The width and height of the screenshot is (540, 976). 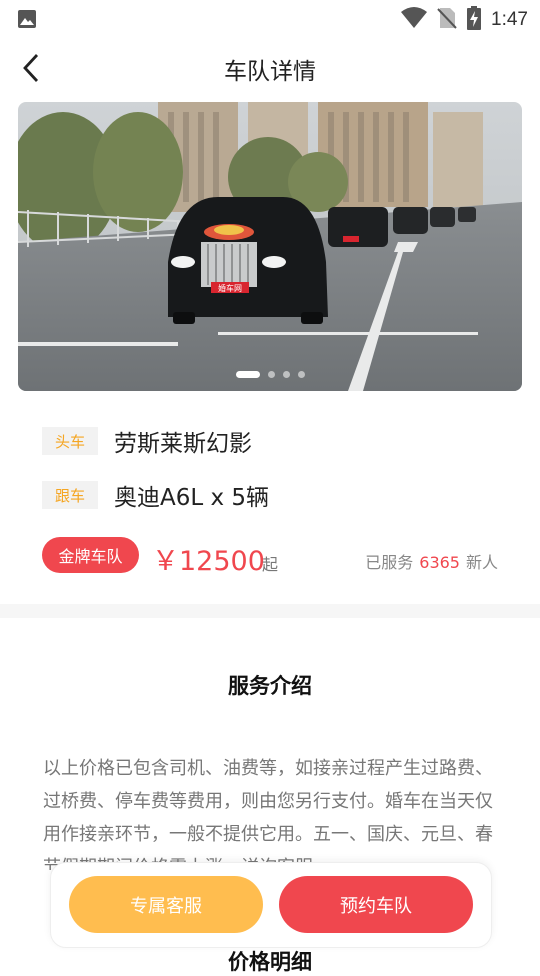 What do you see at coordinates (270, 564) in the screenshot?
I see `price-suffix: 起` at bounding box center [270, 564].